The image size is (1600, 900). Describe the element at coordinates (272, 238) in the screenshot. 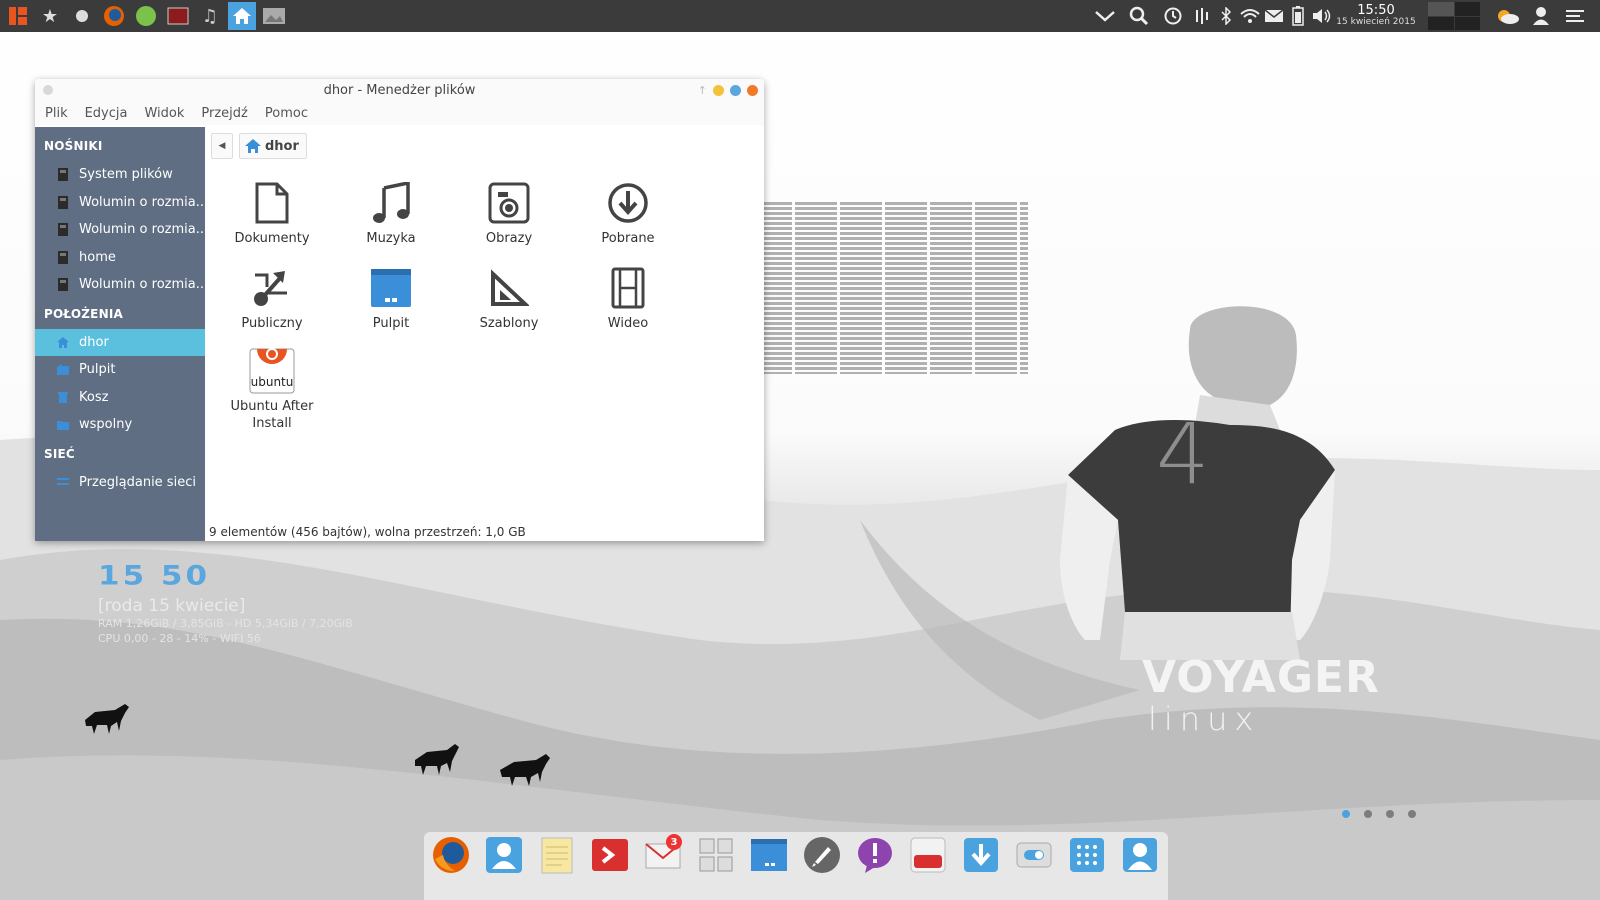

I see `file-item-label: Dokumenty` at that location.